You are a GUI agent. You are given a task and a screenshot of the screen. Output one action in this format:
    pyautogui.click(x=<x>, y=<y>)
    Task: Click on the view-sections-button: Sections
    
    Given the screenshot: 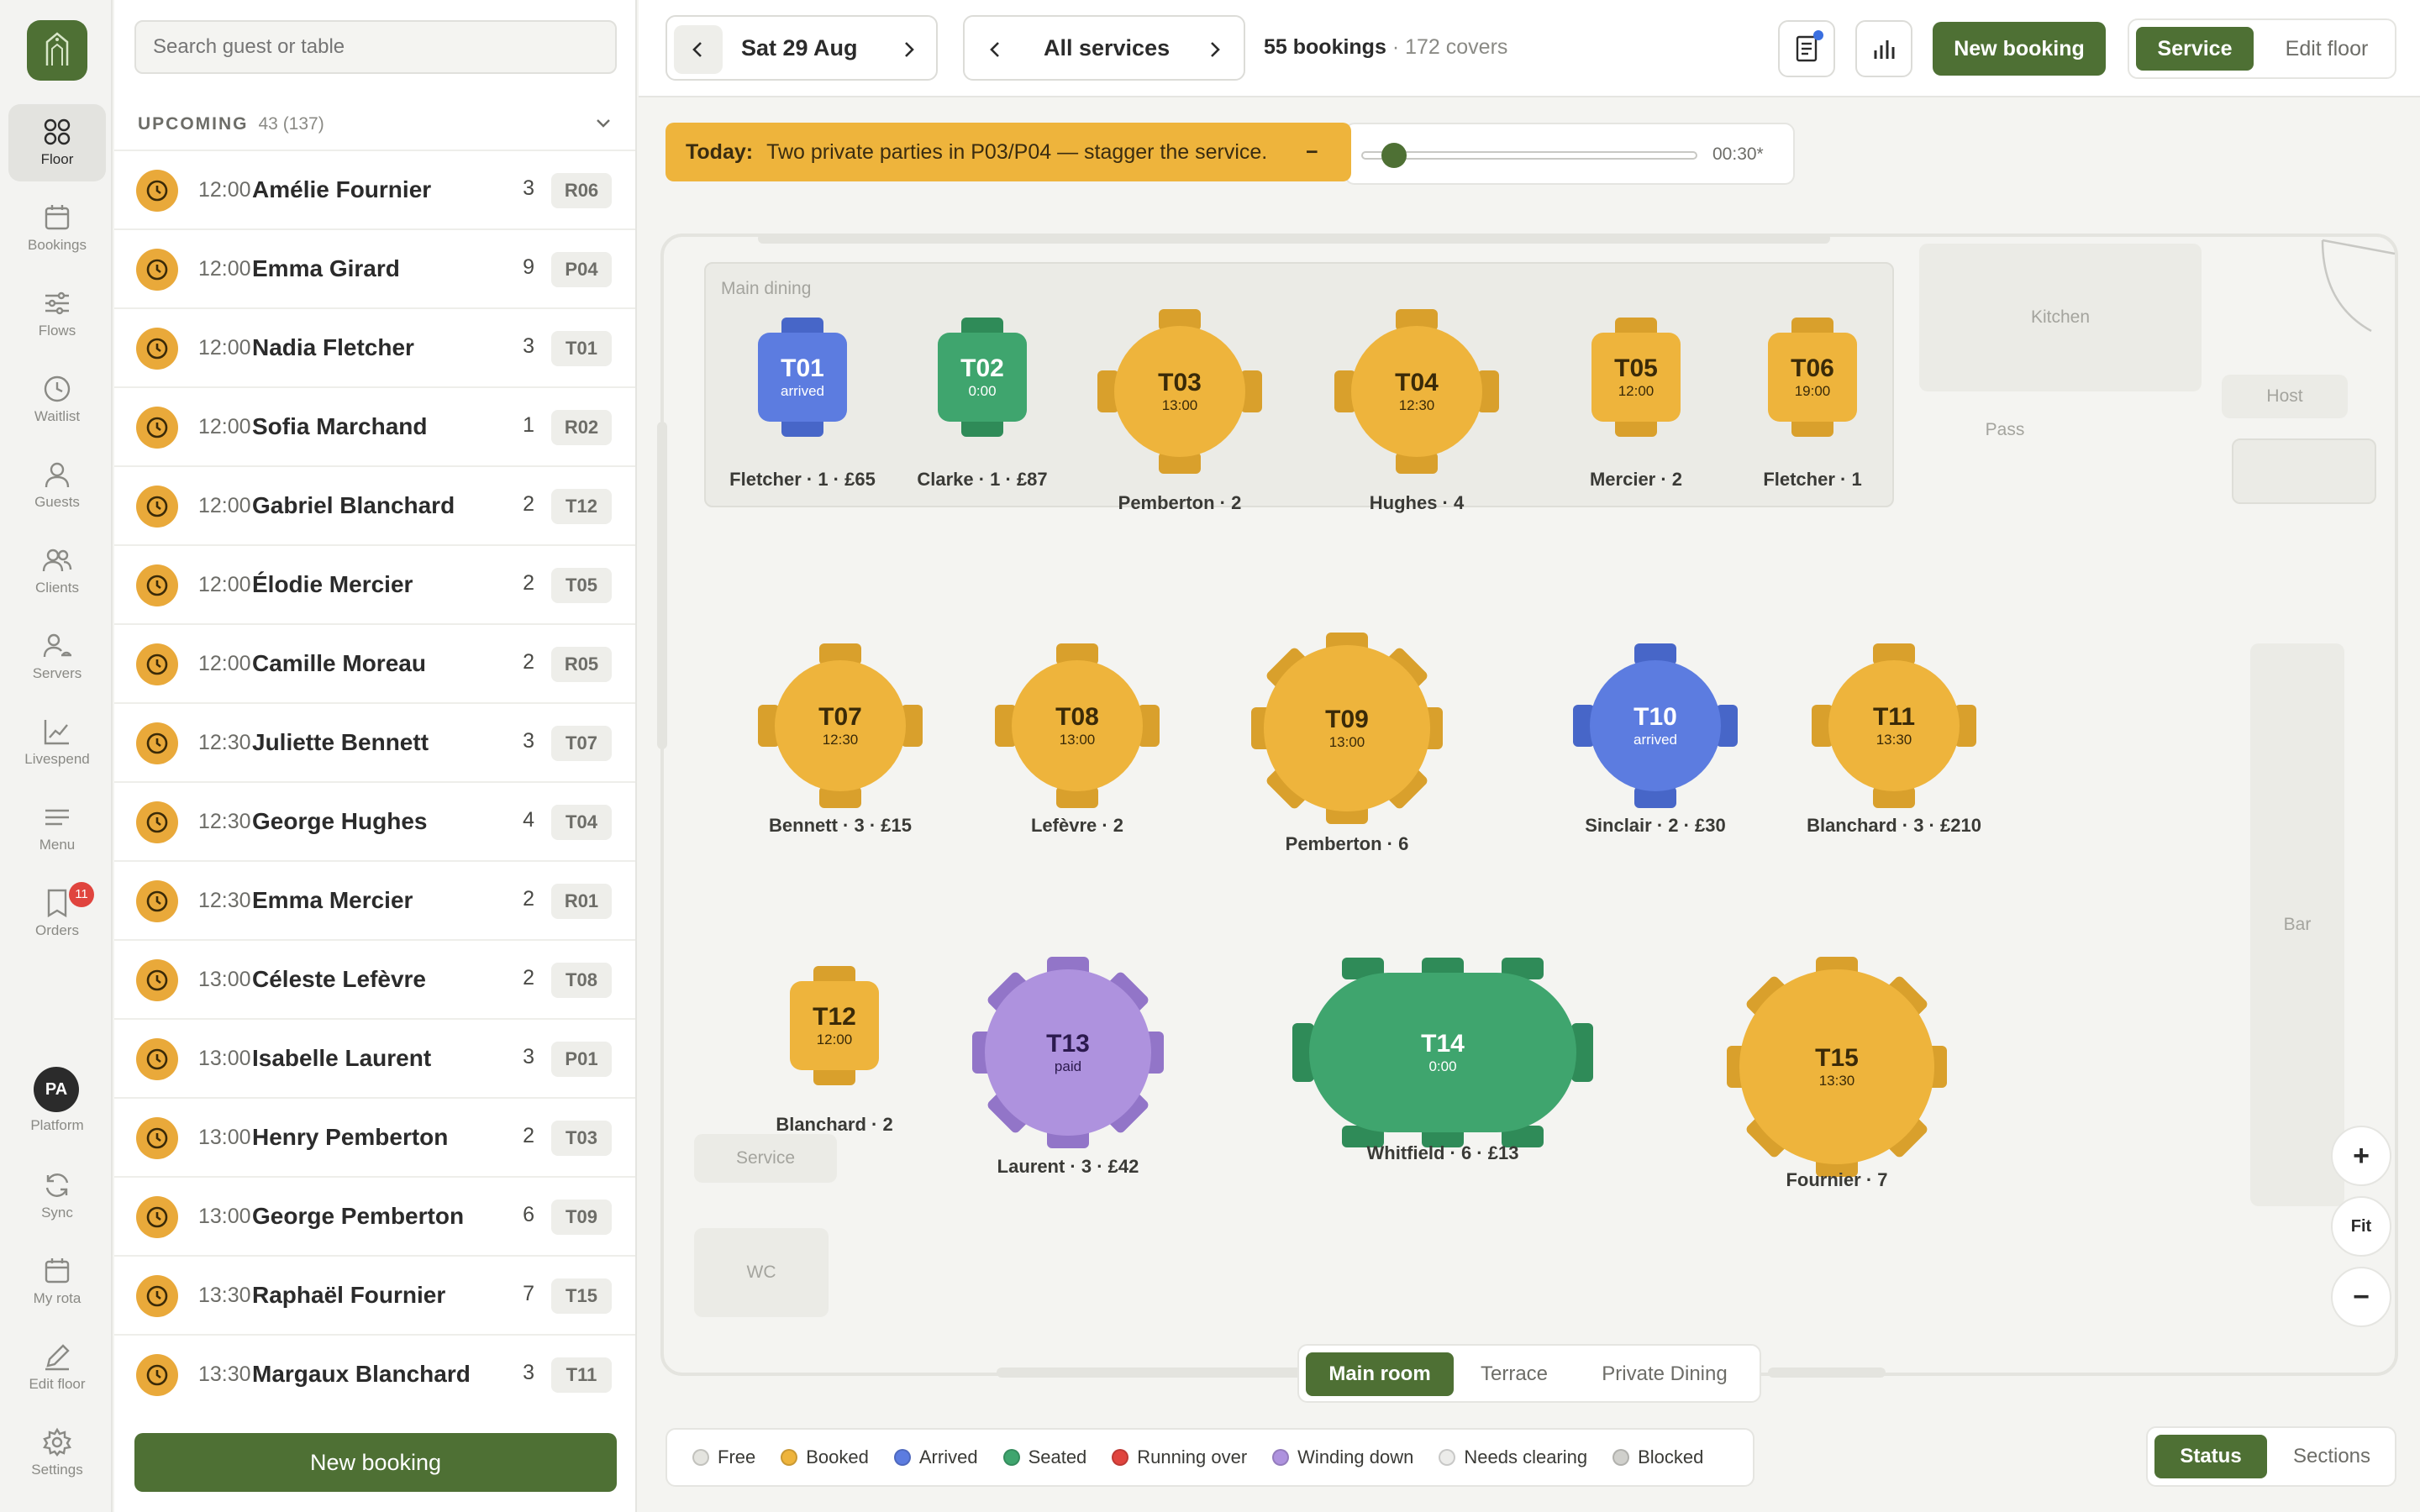 What is the action you would take?
    pyautogui.click(x=2332, y=1456)
    